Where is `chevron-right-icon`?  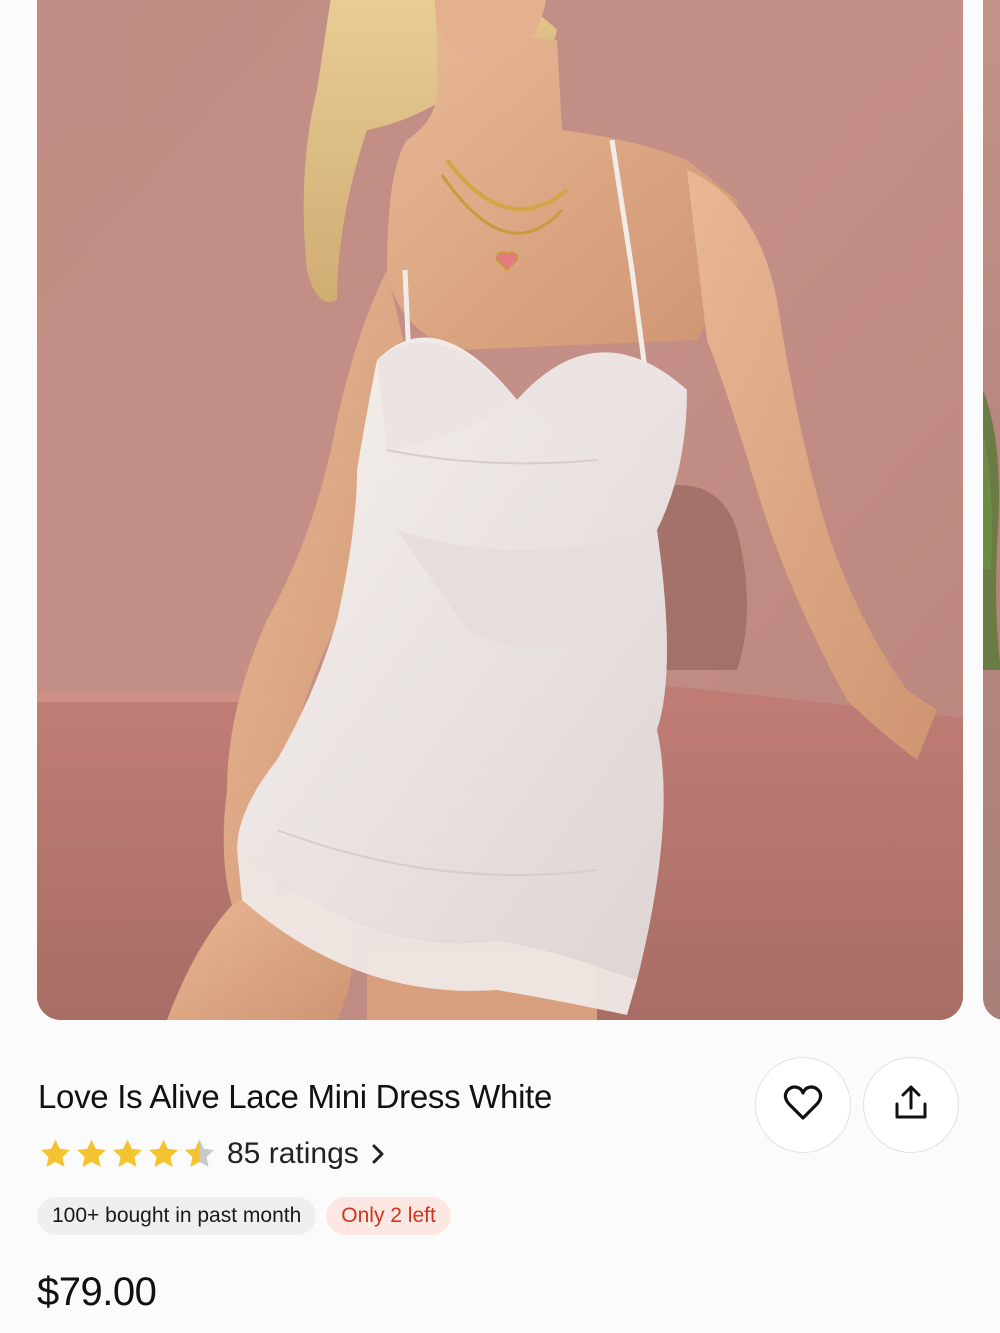 chevron-right-icon is located at coordinates (378, 1154).